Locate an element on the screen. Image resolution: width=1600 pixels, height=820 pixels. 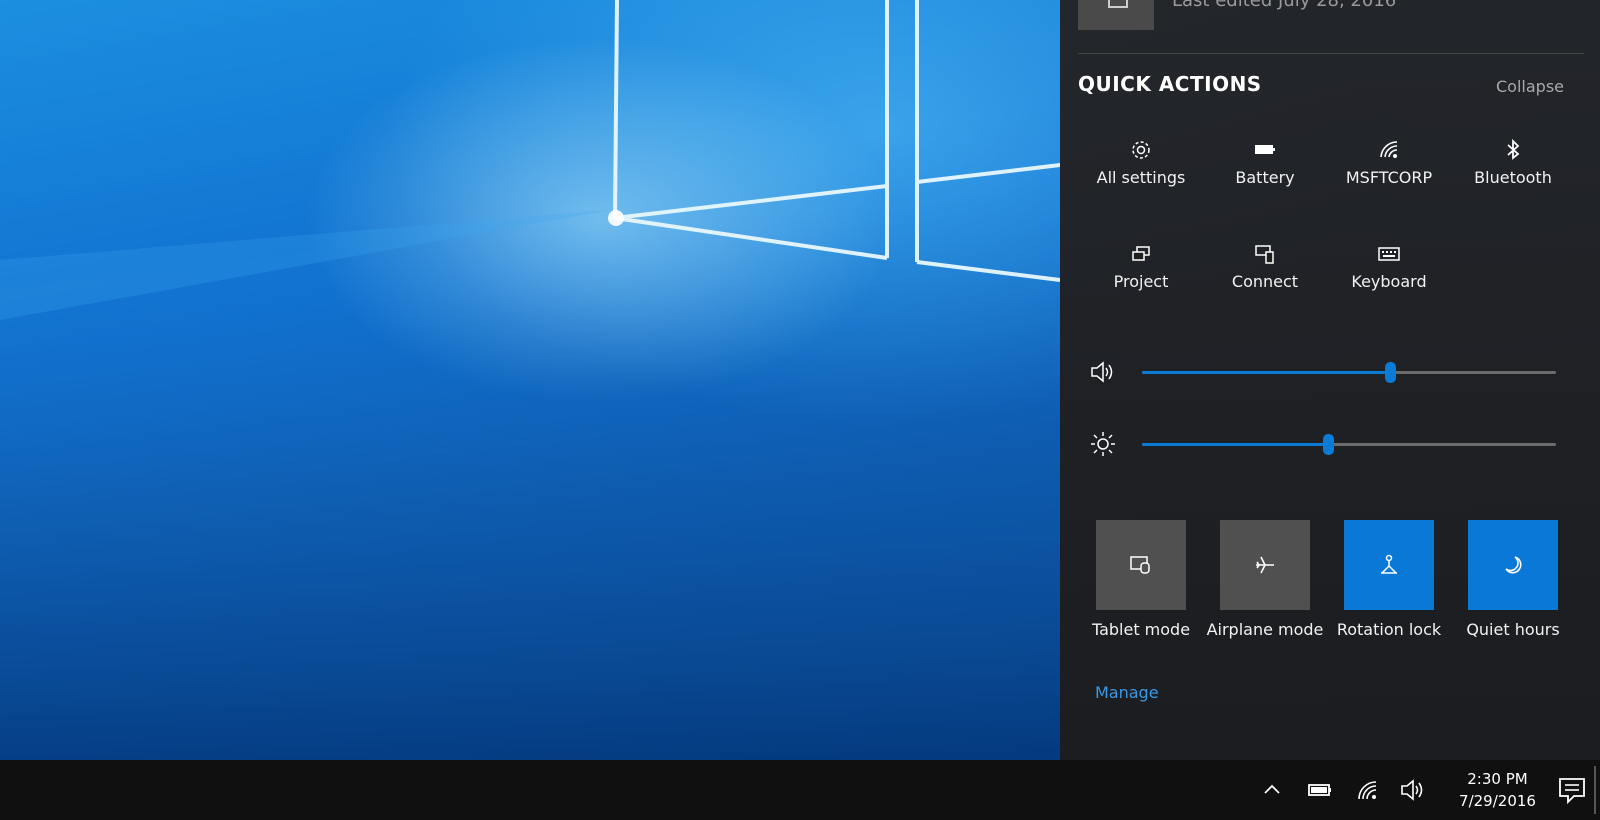
action-center-icon is located at coordinates (1572, 790).